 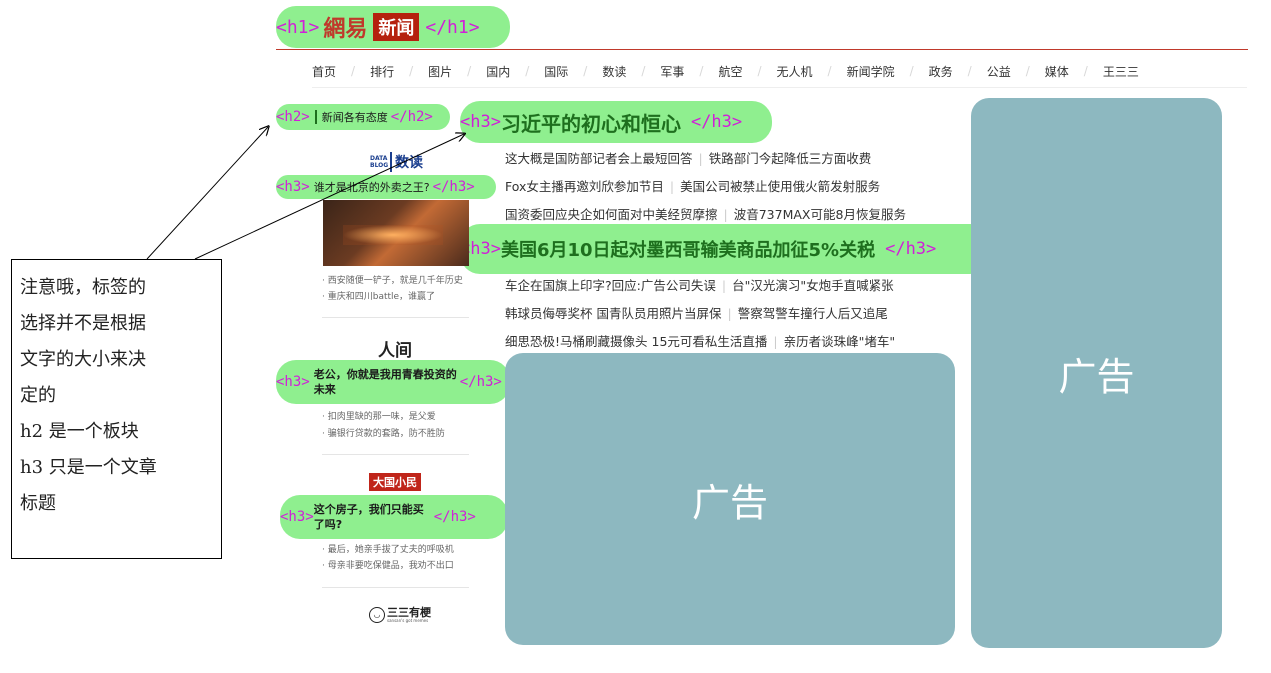 What do you see at coordinates (38, 503) in the screenshot?
I see `note-line: 标题` at bounding box center [38, 503].